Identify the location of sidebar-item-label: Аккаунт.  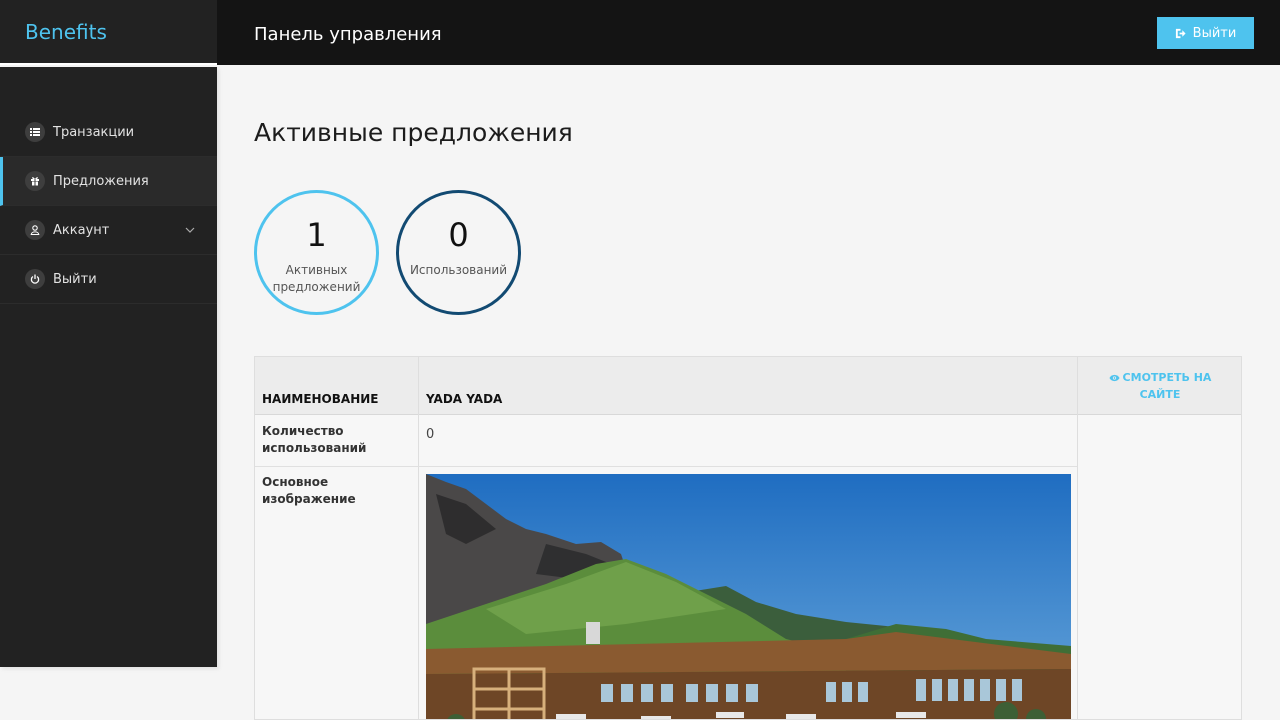
(81, 230).